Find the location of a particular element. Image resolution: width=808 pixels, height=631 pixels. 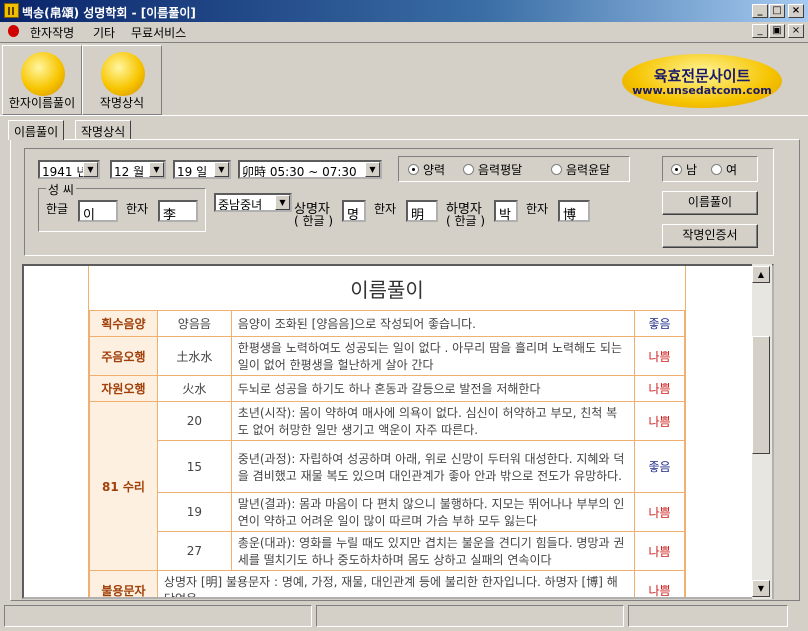

radio-male: 남 is located at coordinates (684, 169).